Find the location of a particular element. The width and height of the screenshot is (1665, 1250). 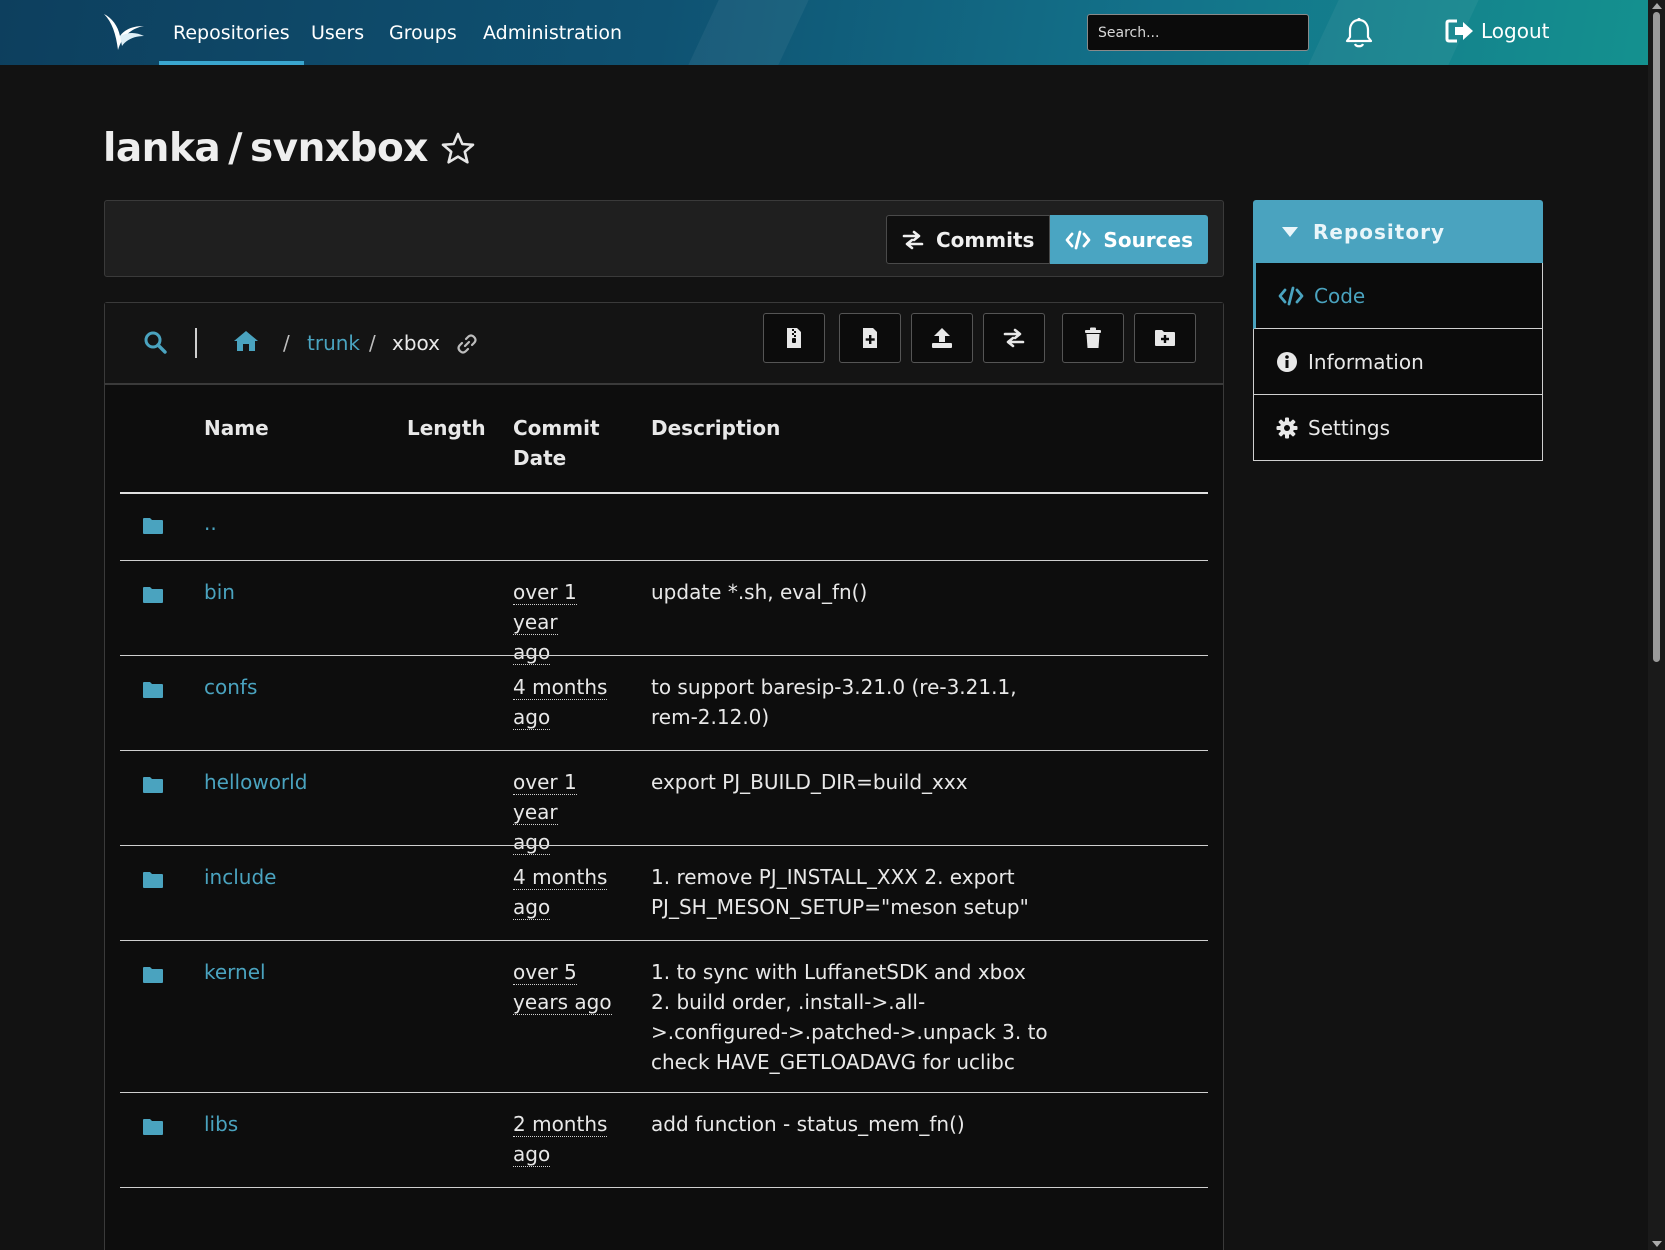

table-row-commit-date: 4 months ago is located at coordinates (568, 892).